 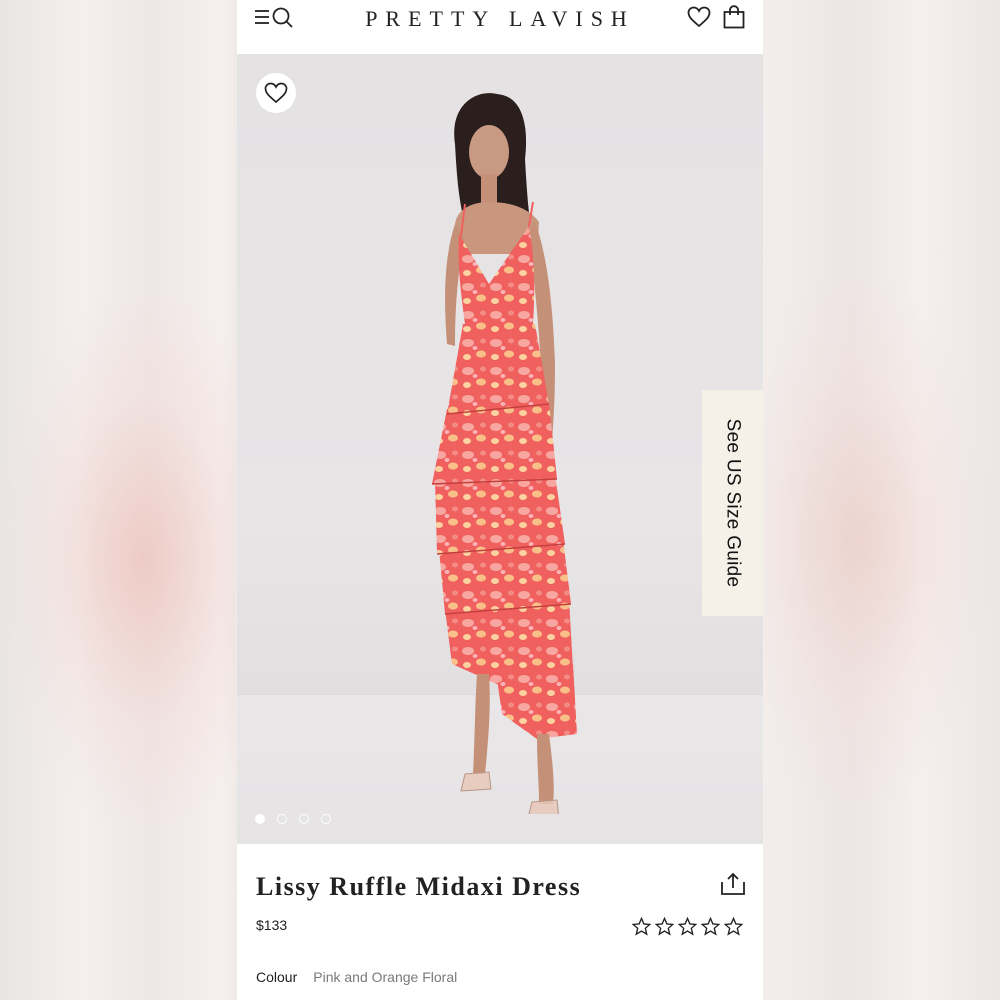 What do you see at coordinates (293, 819) in the screenshot?
I see `gallery-pagination` at bounding box center [293, 819].